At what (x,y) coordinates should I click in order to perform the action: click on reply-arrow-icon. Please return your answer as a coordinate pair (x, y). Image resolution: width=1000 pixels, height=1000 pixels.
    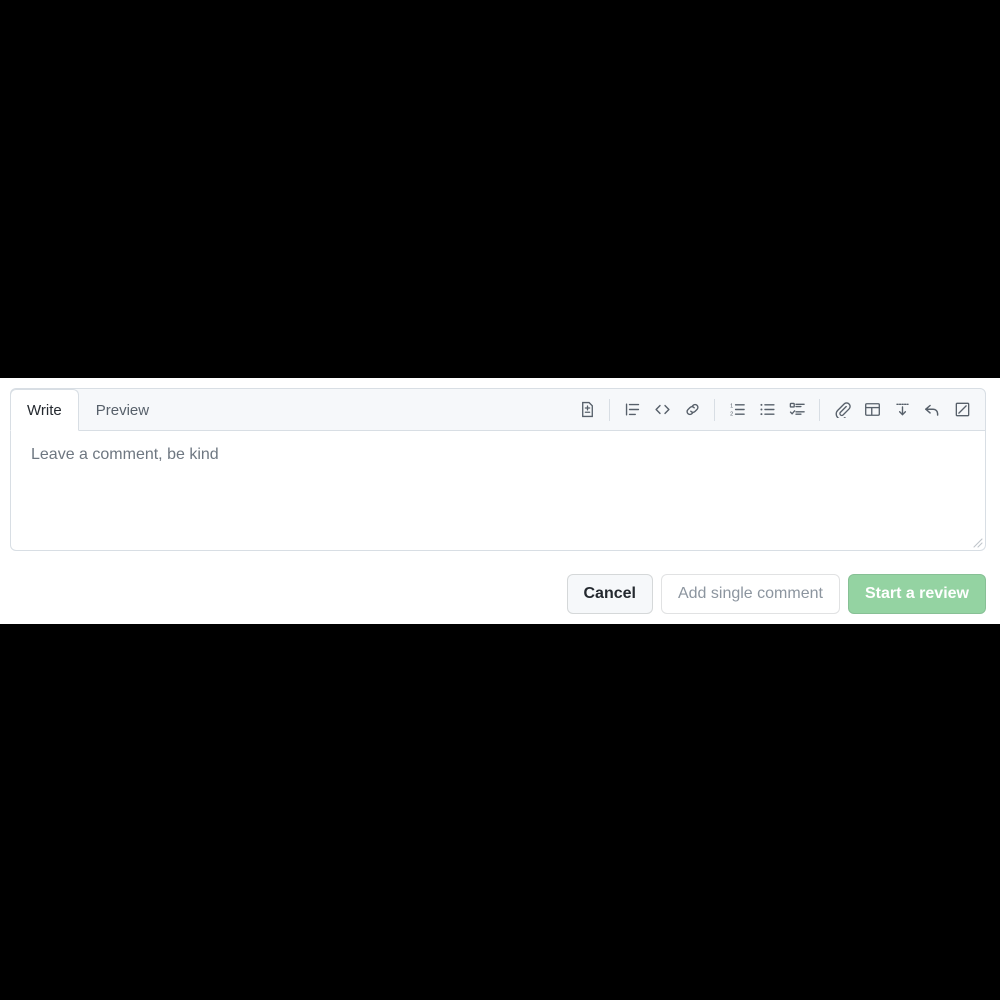
    Looking at the image, I should click on (932, 410).